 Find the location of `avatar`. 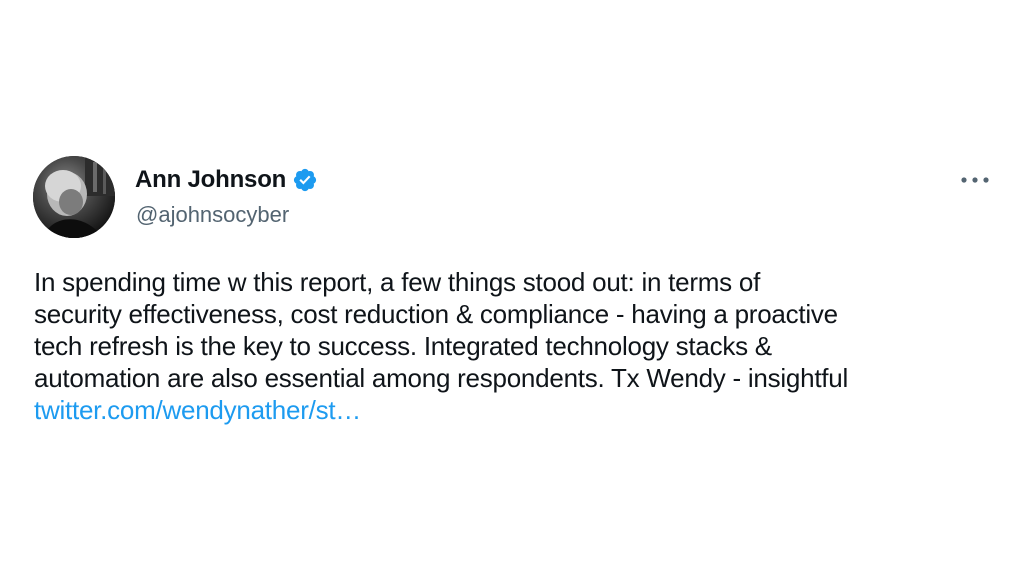

avatar is located at coordinates (74, 197).